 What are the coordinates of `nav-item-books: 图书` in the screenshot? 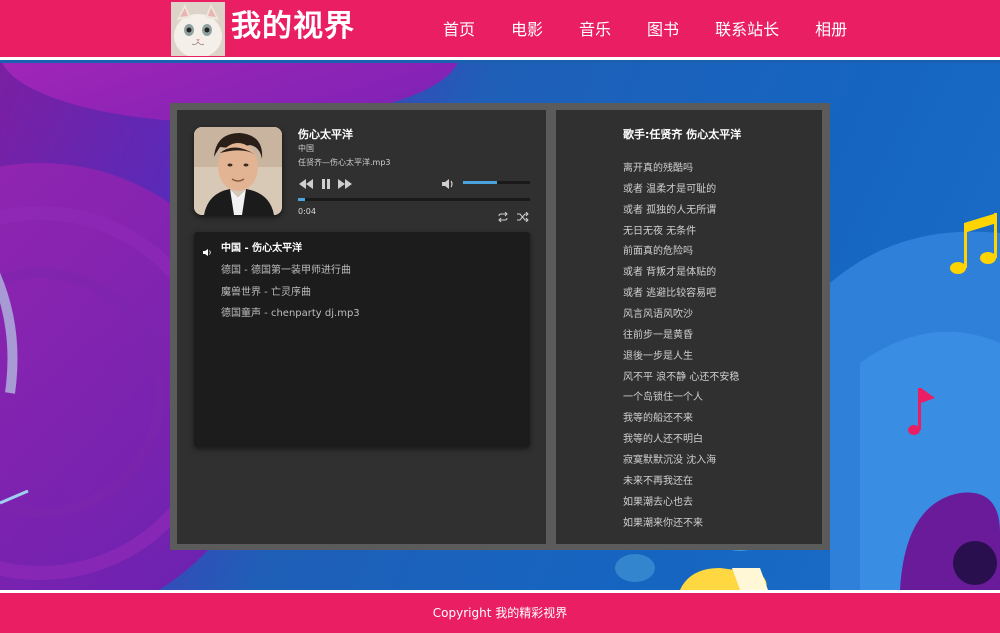 It's located at (663, 30).